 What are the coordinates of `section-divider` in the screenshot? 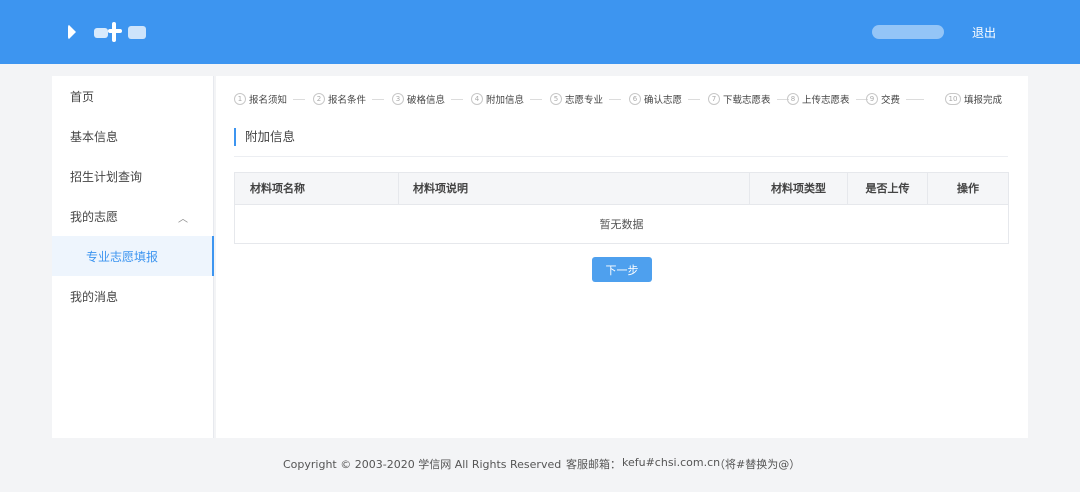 It's located at (621, 156).